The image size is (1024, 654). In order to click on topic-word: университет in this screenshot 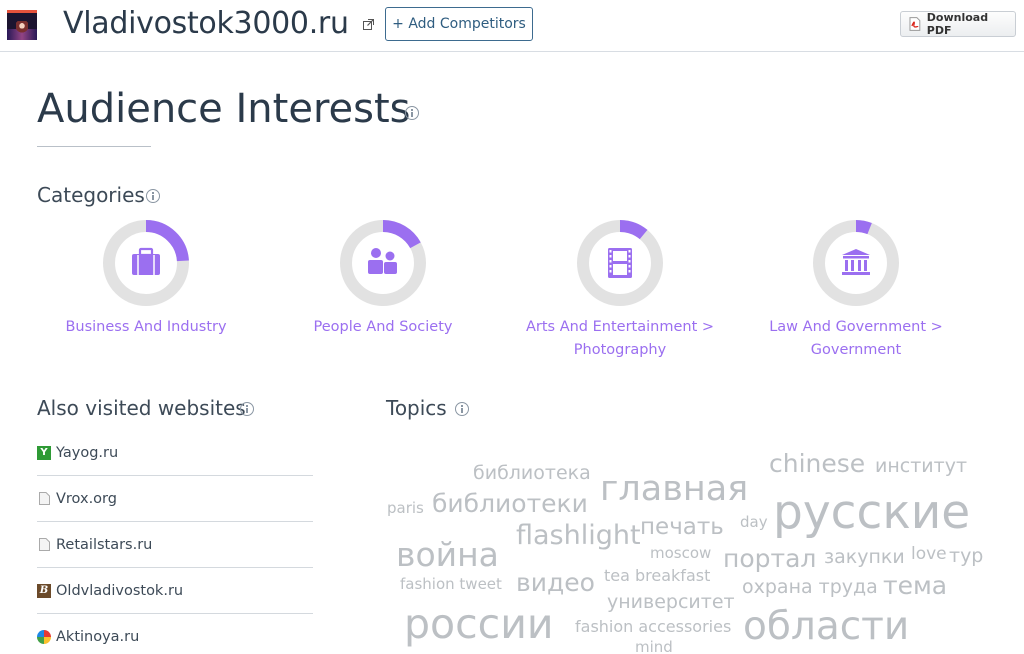, I will do `click(671, 602)`.